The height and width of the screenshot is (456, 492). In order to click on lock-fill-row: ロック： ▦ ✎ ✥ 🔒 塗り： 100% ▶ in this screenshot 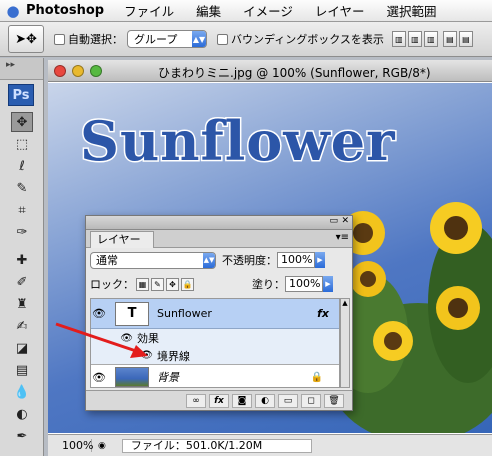, I will do `click(220, 284)`.